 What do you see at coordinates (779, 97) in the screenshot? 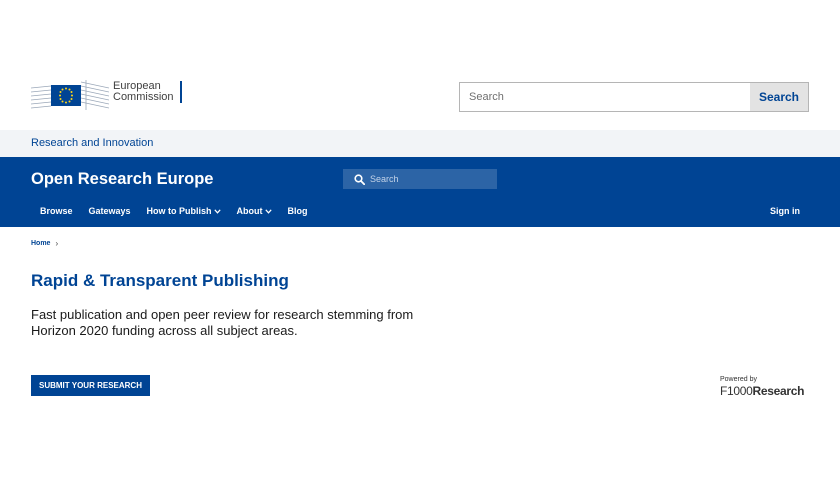
I see `global-search-button: Search` at bounding box center [779, 97].